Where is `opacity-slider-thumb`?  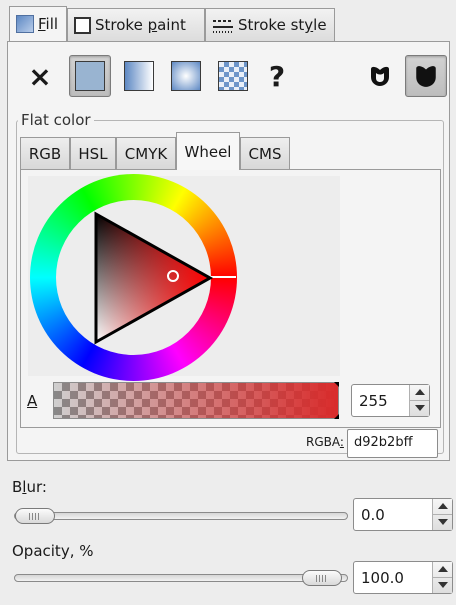
opacity-slider-thumb is located at coordinates (322, 578).